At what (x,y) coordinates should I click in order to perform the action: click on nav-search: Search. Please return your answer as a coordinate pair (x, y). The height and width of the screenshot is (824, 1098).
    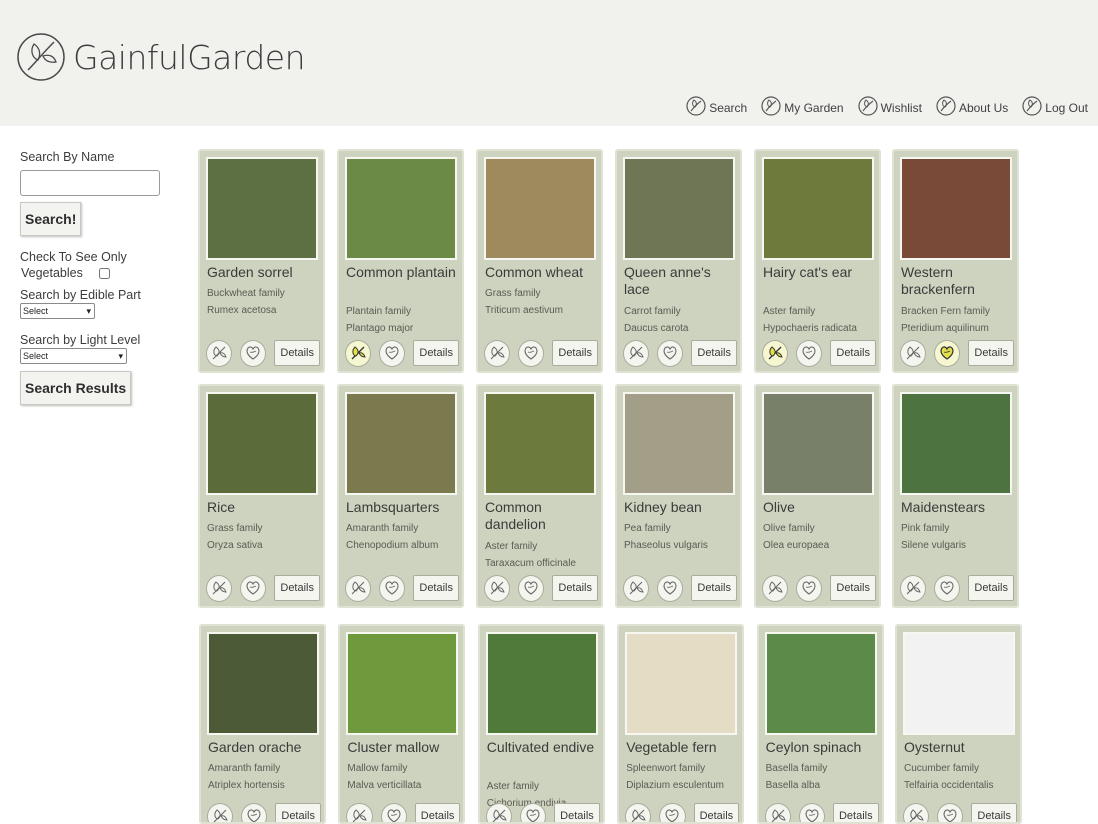
    Looking at the image, I should click on (716, 107).